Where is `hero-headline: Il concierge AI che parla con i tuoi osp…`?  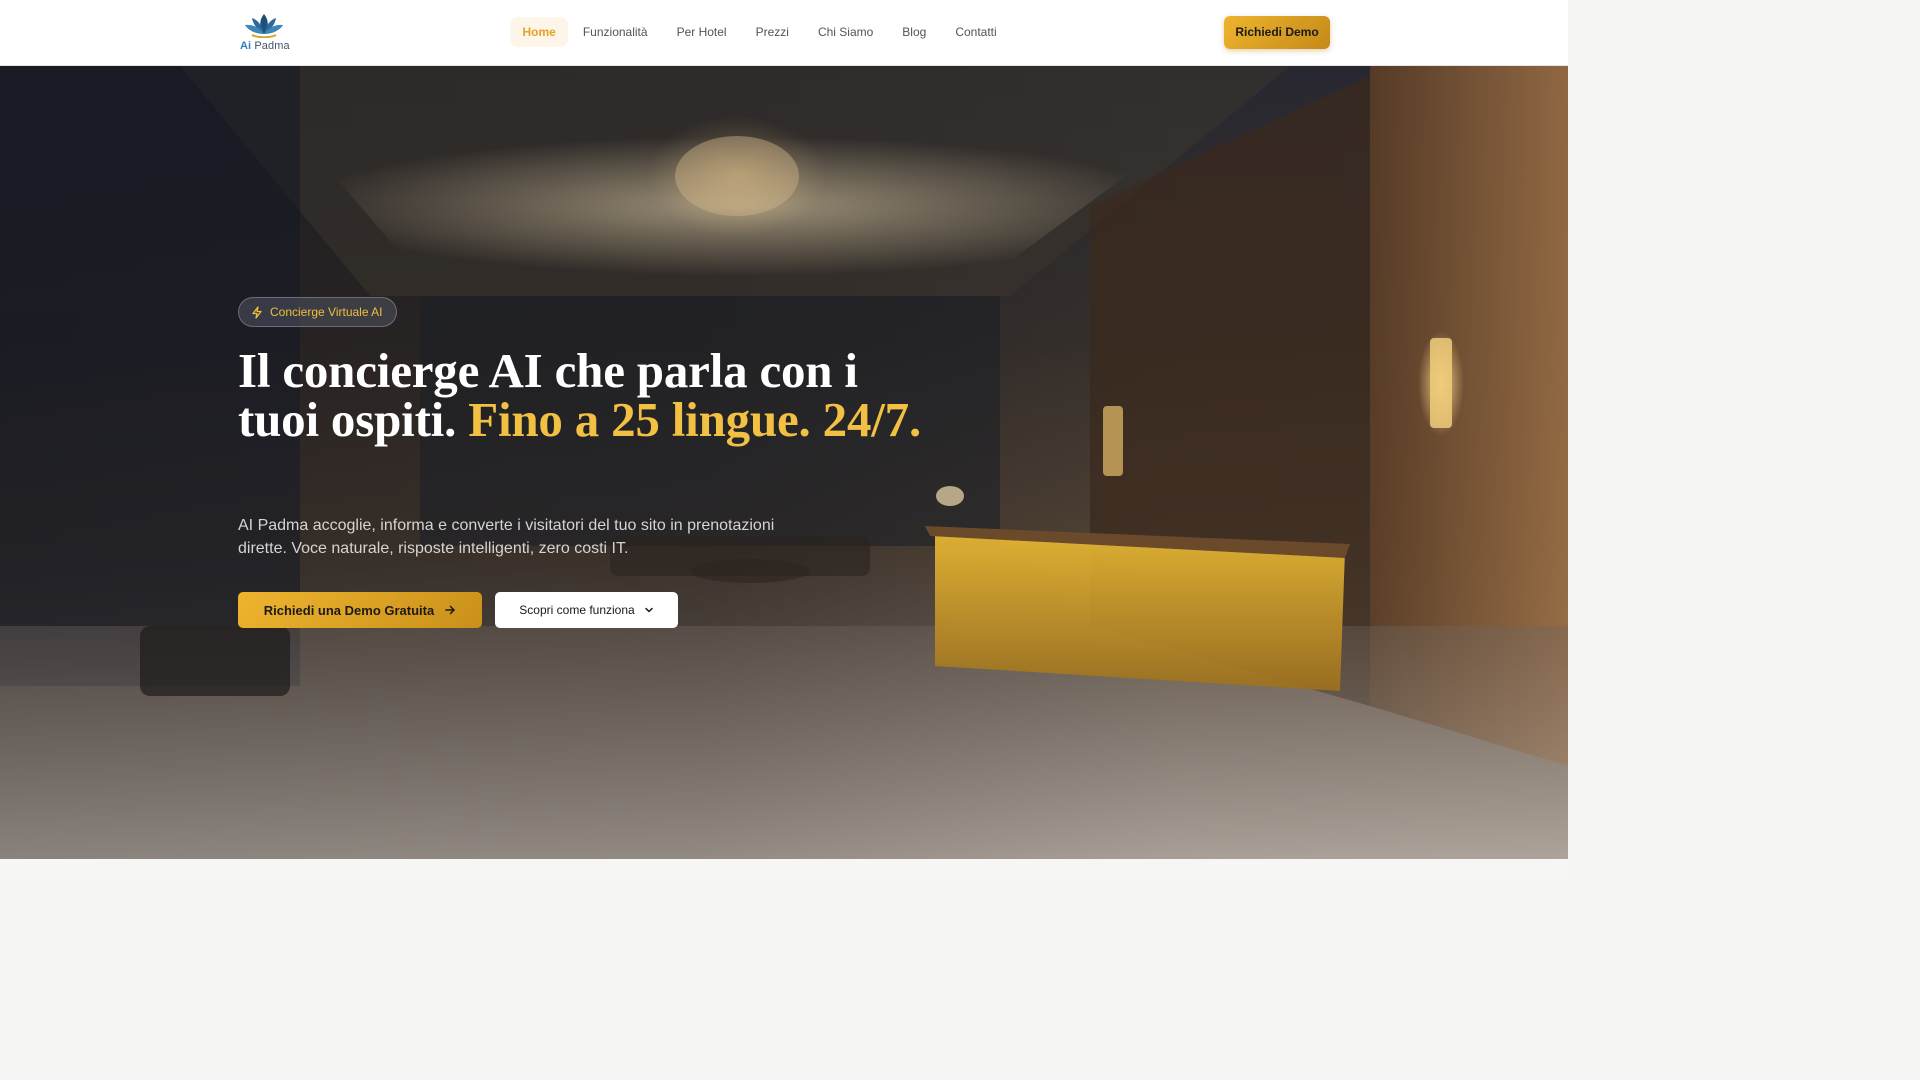 hero-headline: Il concierge AI che parla con i tuoi osp… is located at coordinates (588, 395).